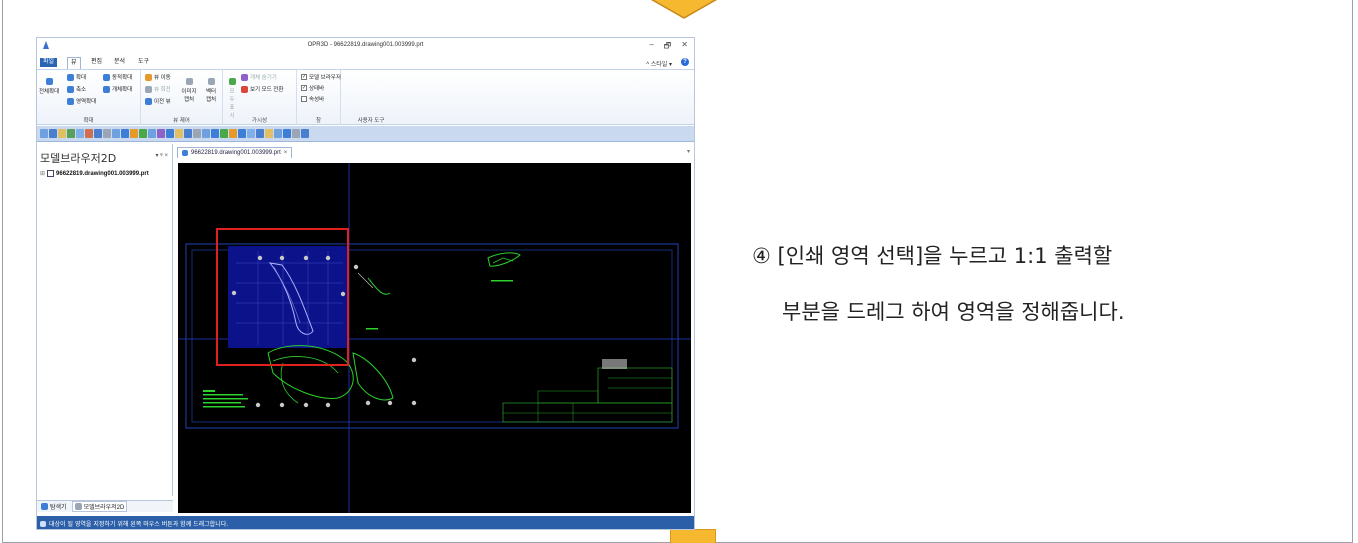  I want to click on style-dropdown: ^ 스타일 ▾, so click(659, 63).